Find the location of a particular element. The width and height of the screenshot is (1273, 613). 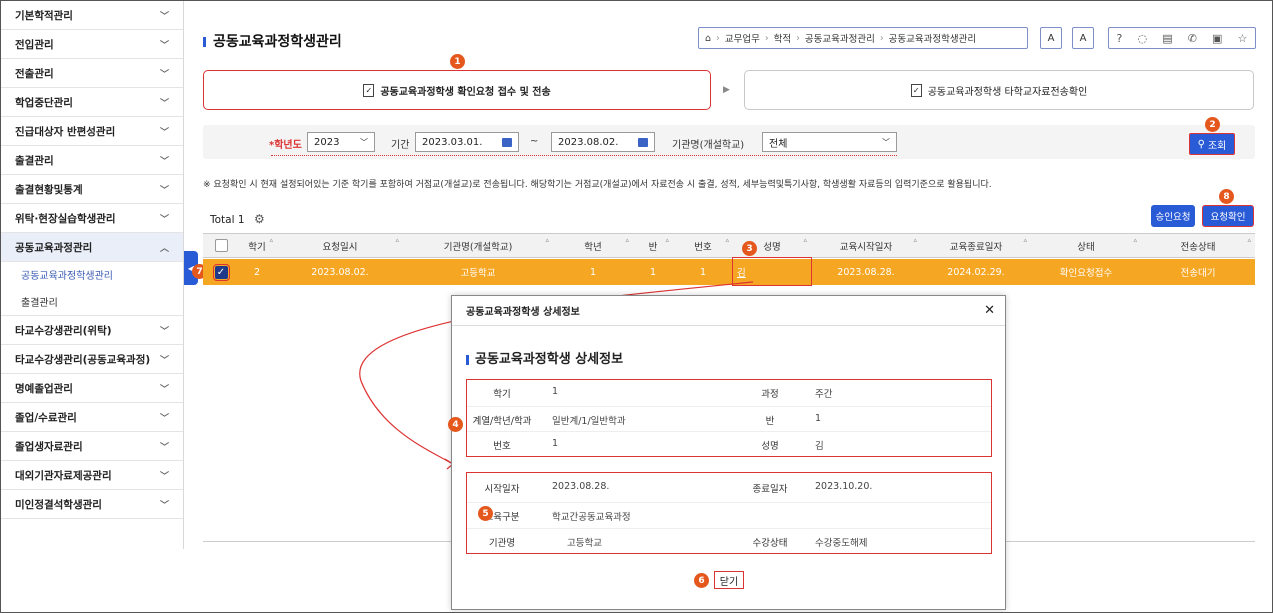

select-all-checkbox is located at coordinates (221, 245).